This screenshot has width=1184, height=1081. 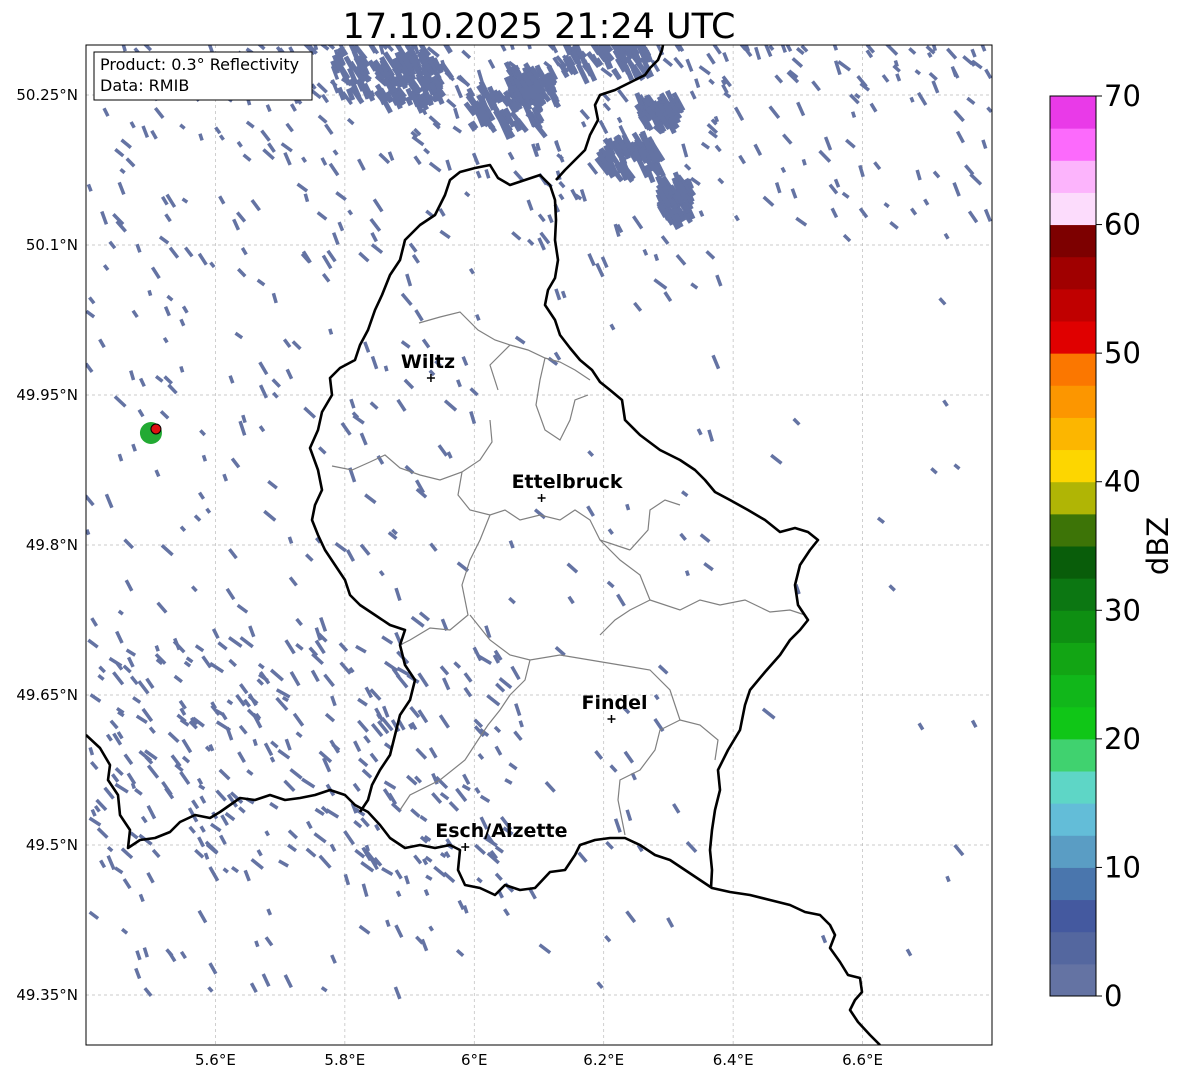 What do you see at coordinates (733, 1060) in the screenshot?
I see `lon-tick-label: 6.4°E` at bounding box center [733, 1060].